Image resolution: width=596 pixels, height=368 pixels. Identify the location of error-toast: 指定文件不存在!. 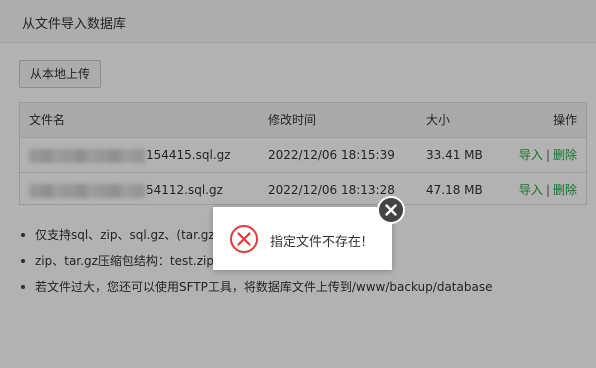
(302, 238).